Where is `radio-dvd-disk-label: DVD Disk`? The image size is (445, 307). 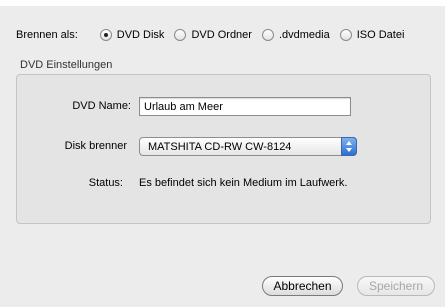 radio-dvd-disk-label: DVD Disk is located at coordinates (140, 35).